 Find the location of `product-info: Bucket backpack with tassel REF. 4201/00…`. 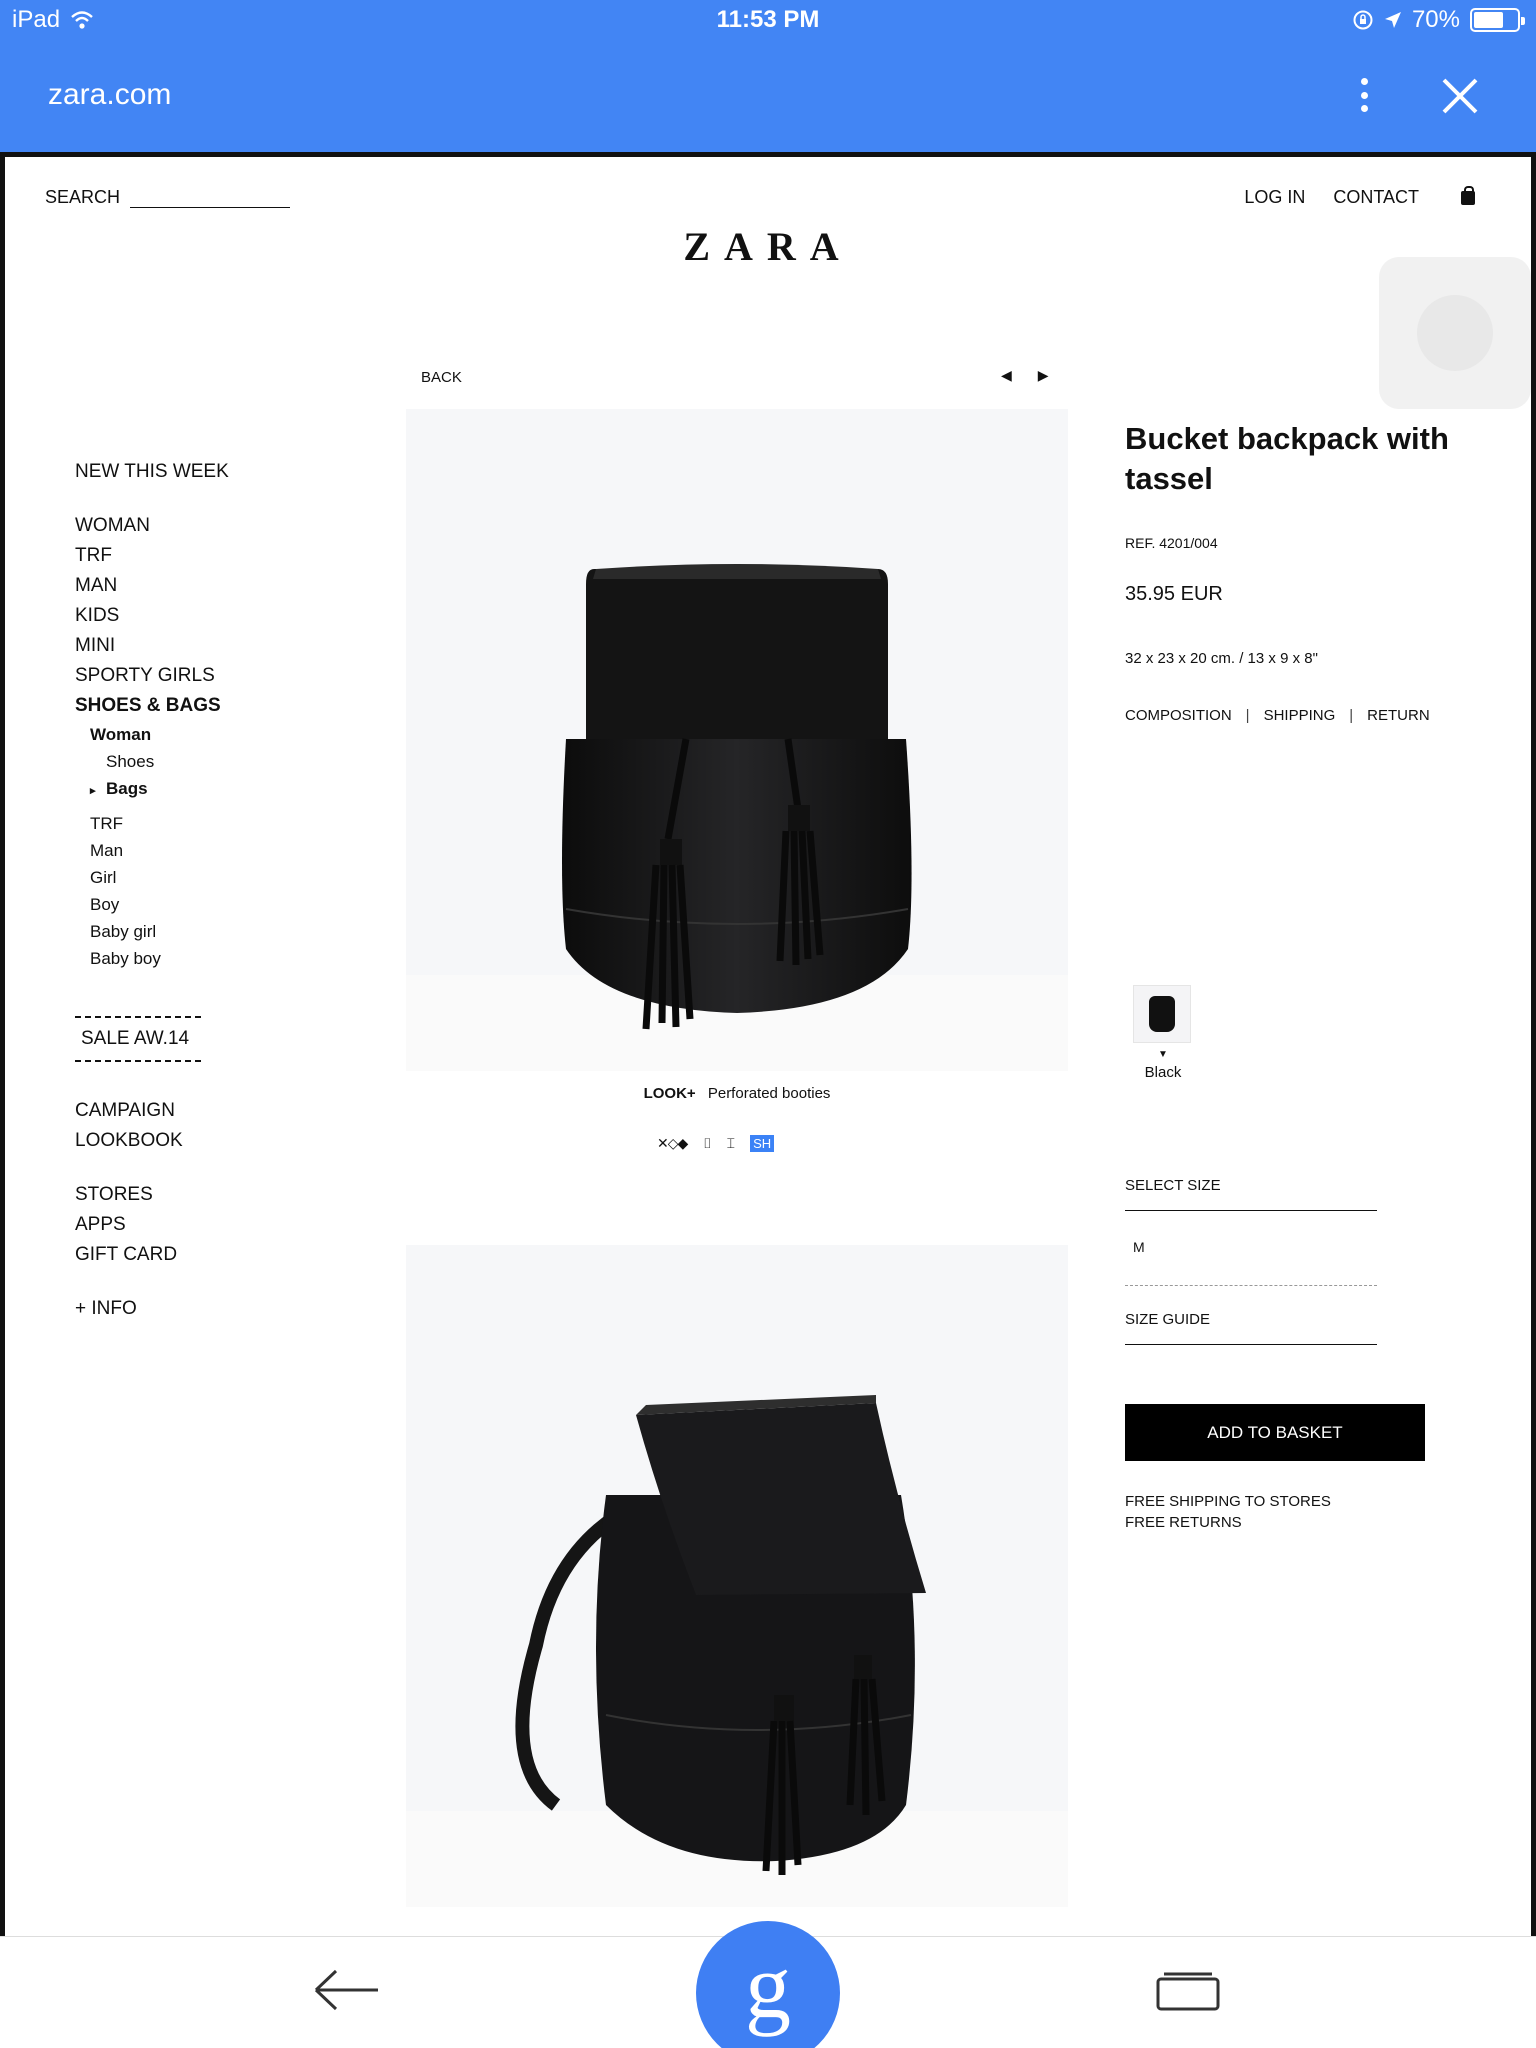

product-info: Bucket backpack with tassel REF. 4201/00… is located at coordinates (1295, 571).